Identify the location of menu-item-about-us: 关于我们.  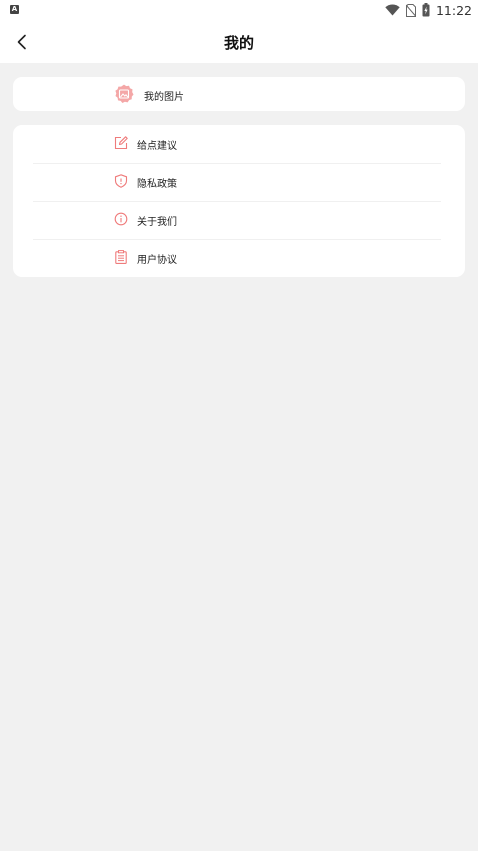
(239, 220).